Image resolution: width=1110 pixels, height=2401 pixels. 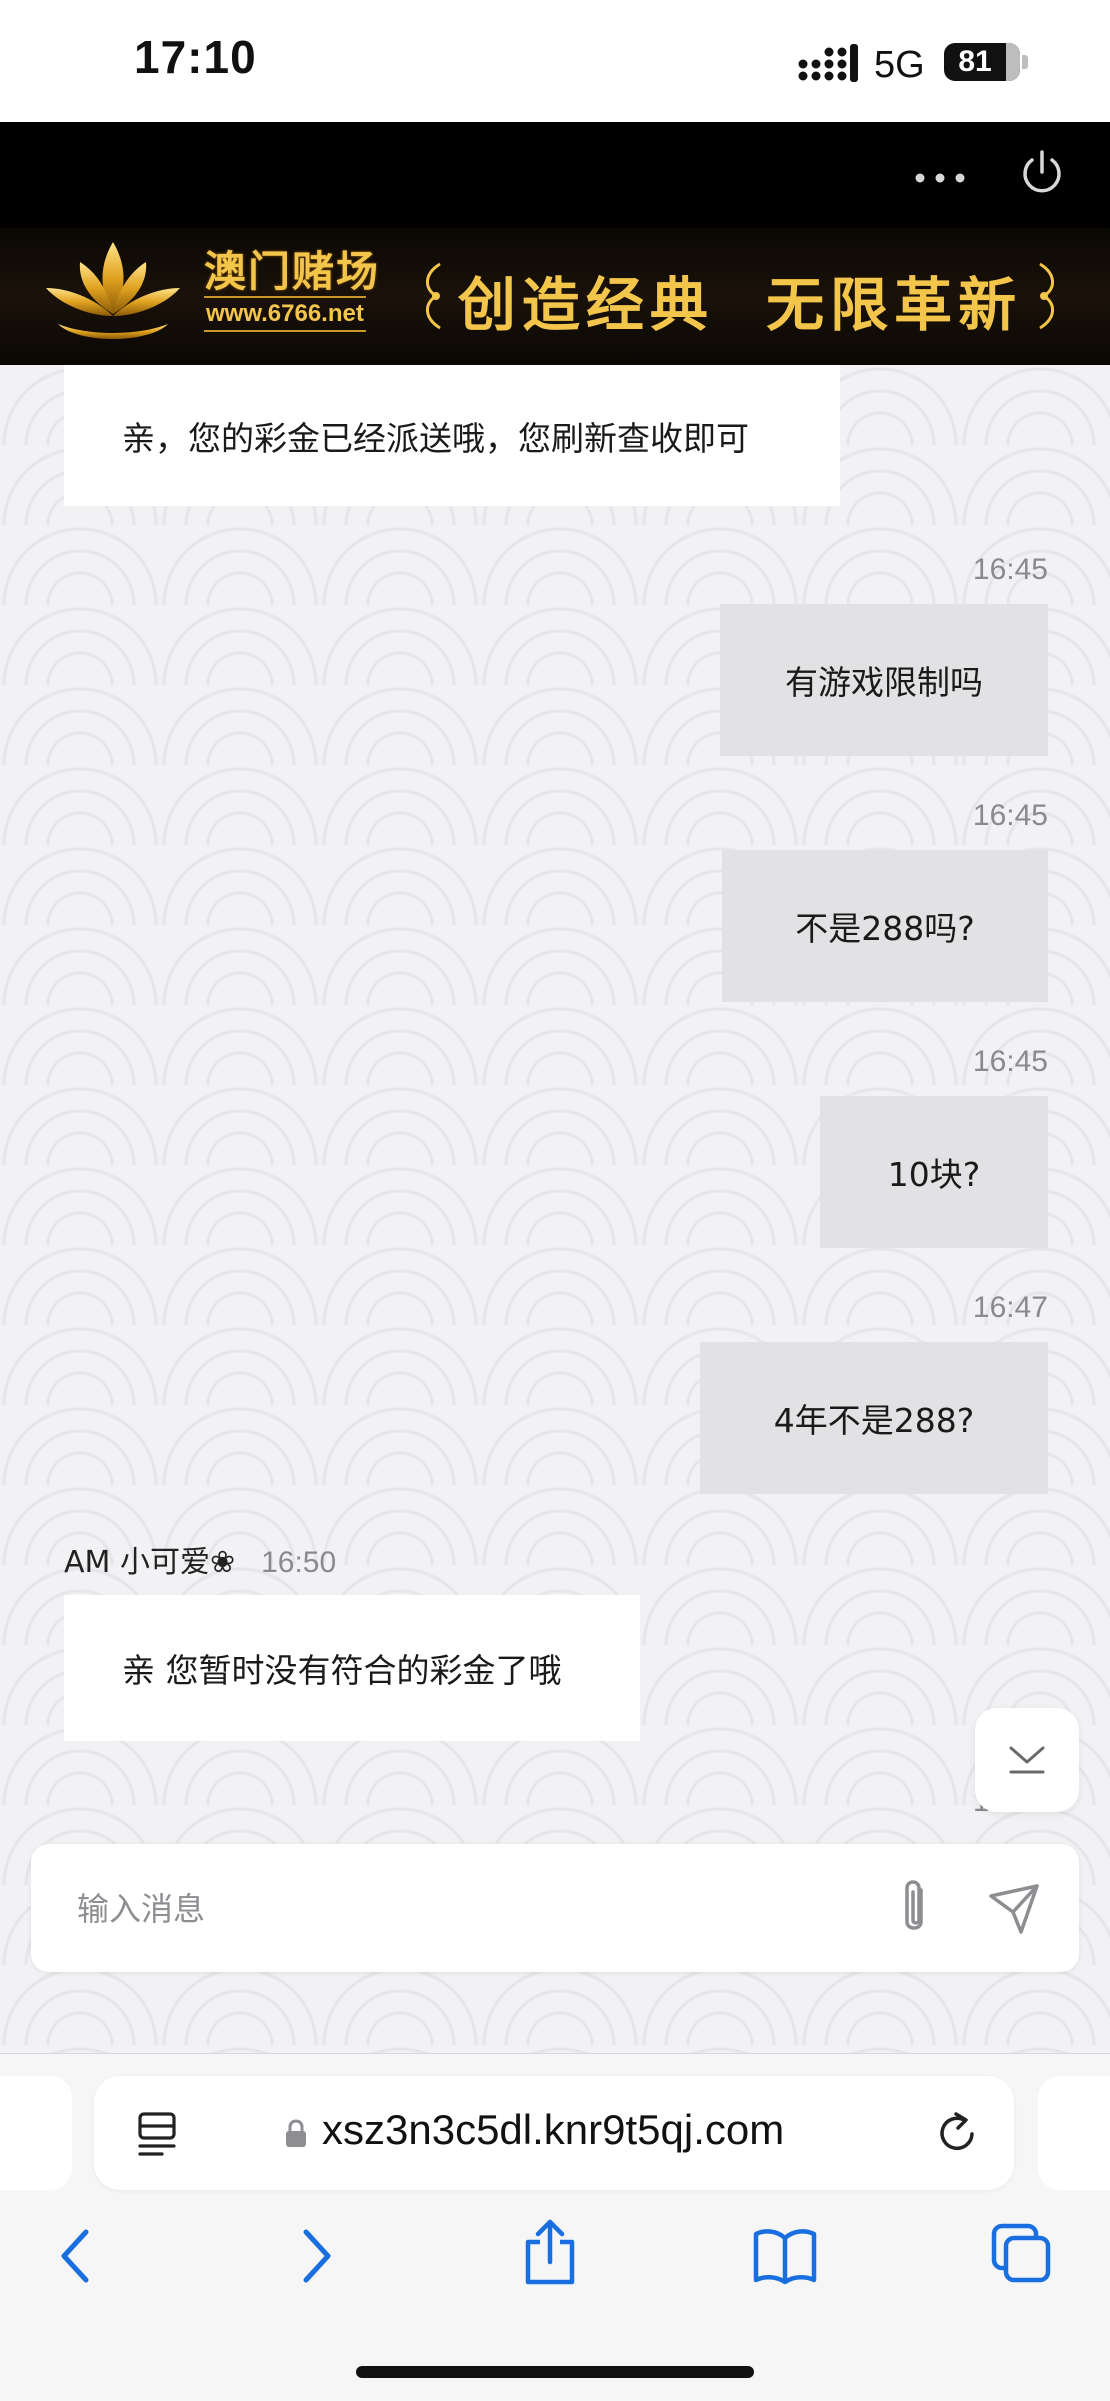 I want to click on battery-percent: 81, so click(x=975, y=61).